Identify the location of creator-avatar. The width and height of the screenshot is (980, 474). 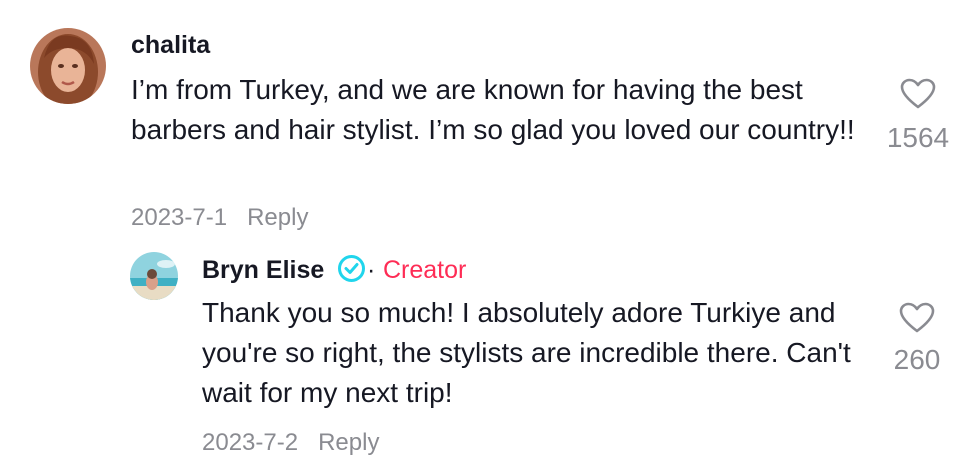
(154, 276).